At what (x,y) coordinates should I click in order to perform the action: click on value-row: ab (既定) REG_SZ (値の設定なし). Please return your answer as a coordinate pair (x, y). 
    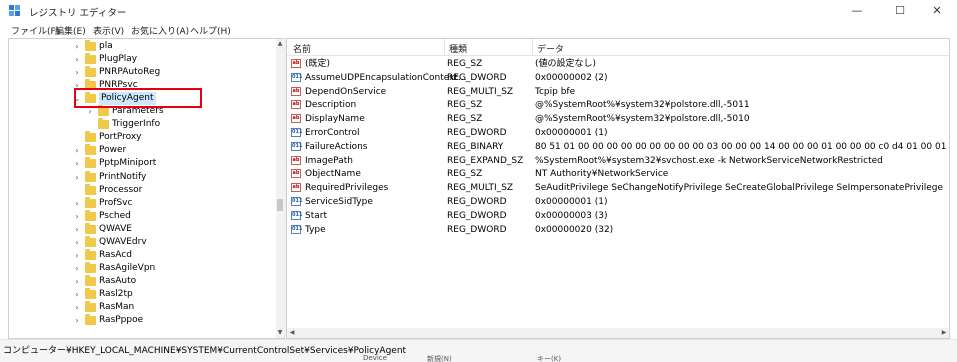
    Looking at the image, I should click on (618, 64).